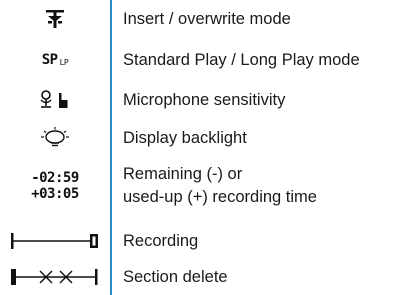 Image resolution: width=395 pixels, height=295 pixels. Describe the element at coordinates (55, 19) in the screenshot. I see `insert-overwrite-icon` at that location.